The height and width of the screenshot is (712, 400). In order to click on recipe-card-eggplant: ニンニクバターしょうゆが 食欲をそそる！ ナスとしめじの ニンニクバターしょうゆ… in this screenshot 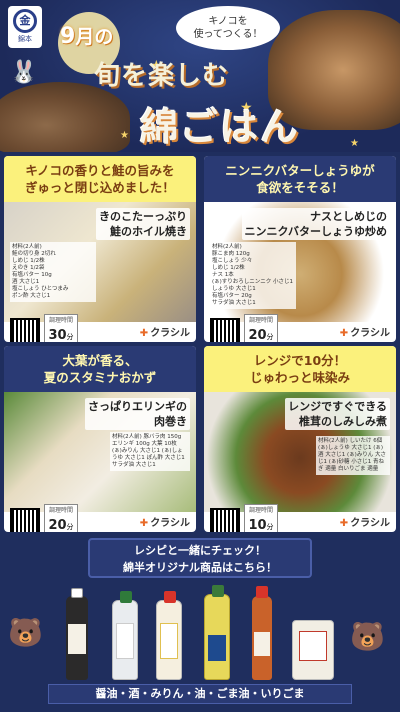, I will do `click(300, 249)`.